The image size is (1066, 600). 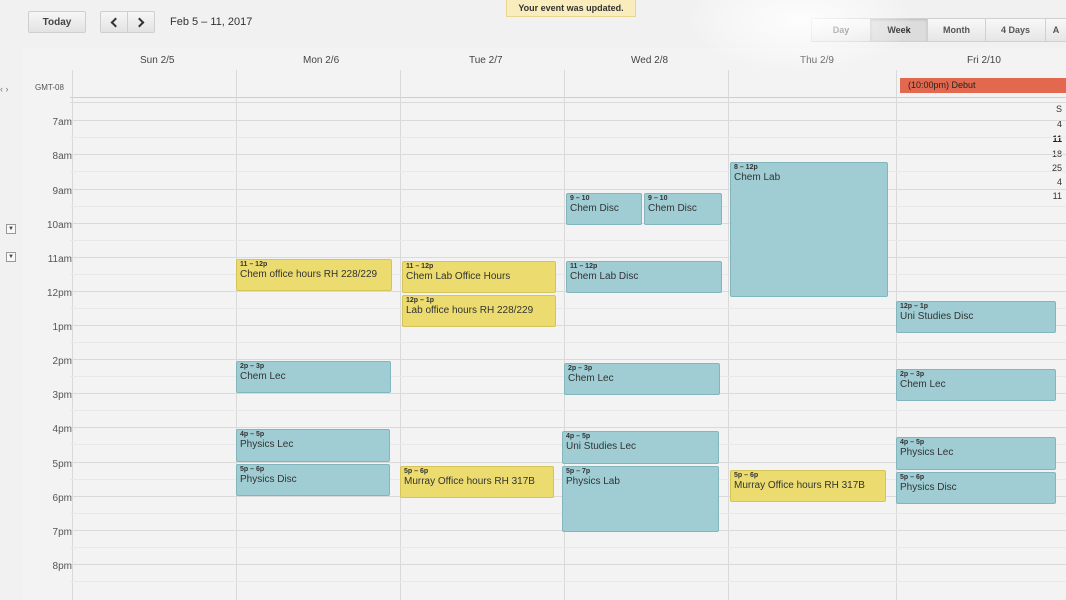 I want to click on hour-label: 10am, so click(x=59, y=225).